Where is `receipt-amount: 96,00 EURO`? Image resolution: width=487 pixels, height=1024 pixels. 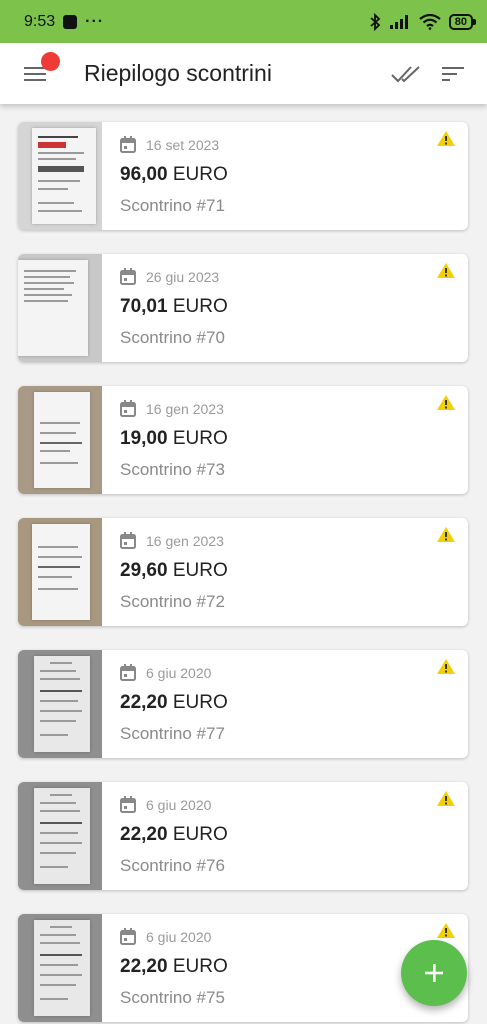 receipt-amount: 96,00 EURO is located at coordinates (174, 174).